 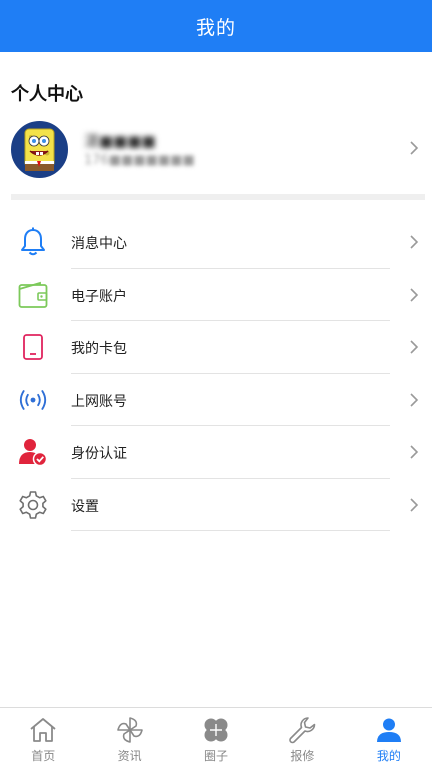 What do you see at coordinates (99, 244) in the screenshot?
I see `menu-item-label: 消息中心` at bounding box center [99, 244].